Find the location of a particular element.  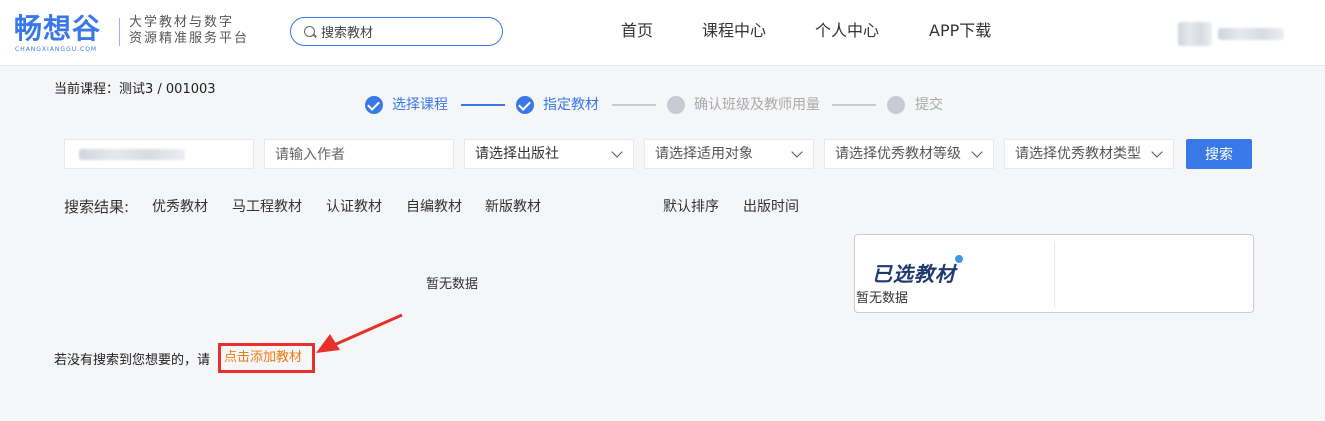

author-field is located at coordinates (359, 154).